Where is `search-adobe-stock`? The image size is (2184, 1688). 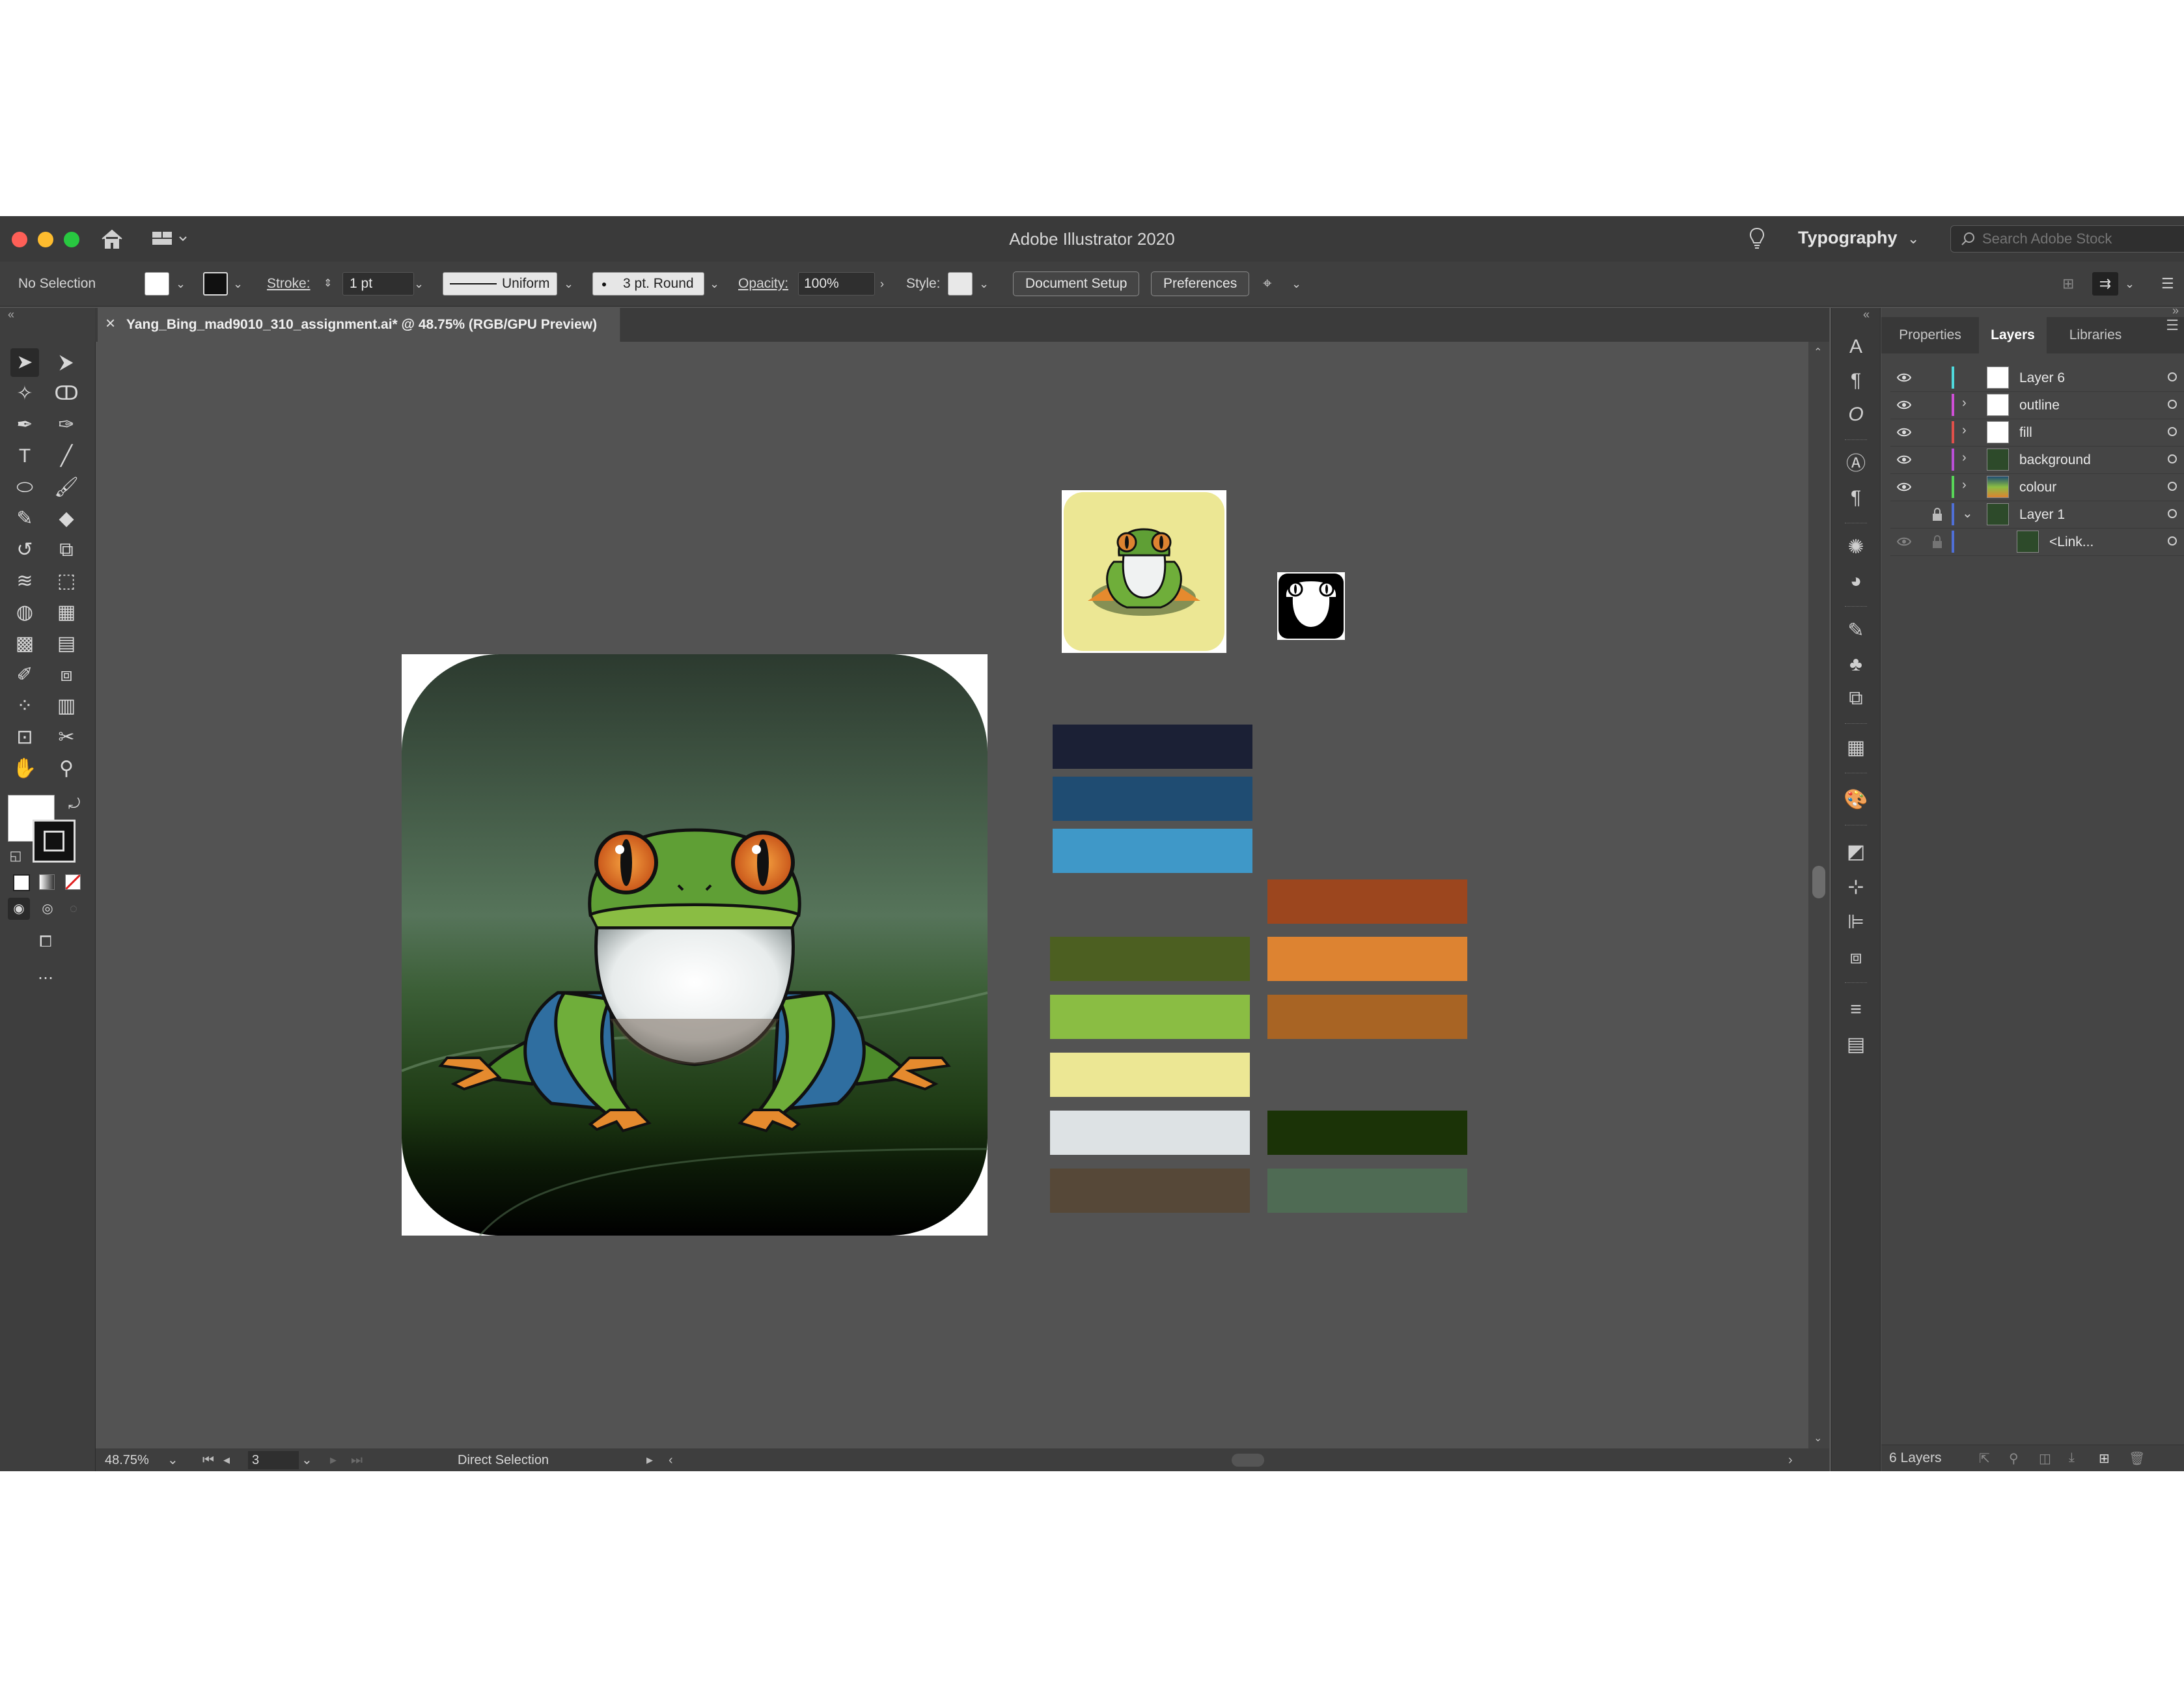
search-adobe-stock is located at coordinates (2067, 239).